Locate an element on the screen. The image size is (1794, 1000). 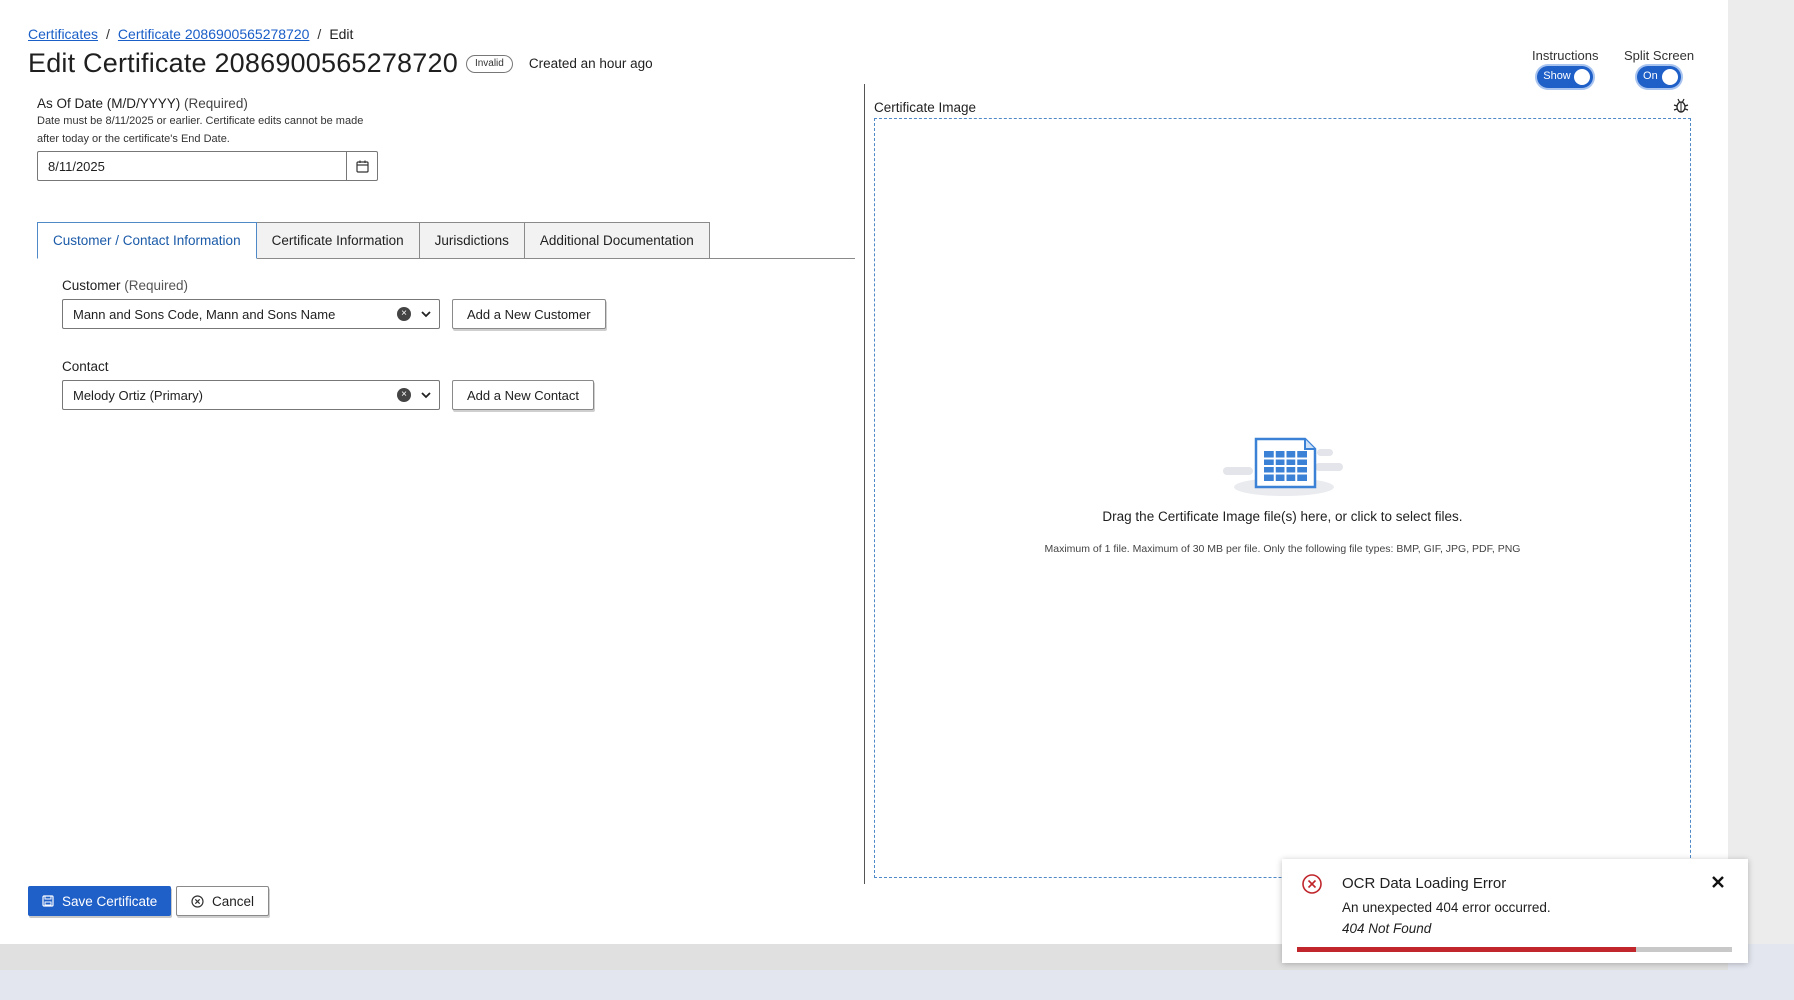
save-certificate-button: Save Certificate is located at coordinates (100, 901).